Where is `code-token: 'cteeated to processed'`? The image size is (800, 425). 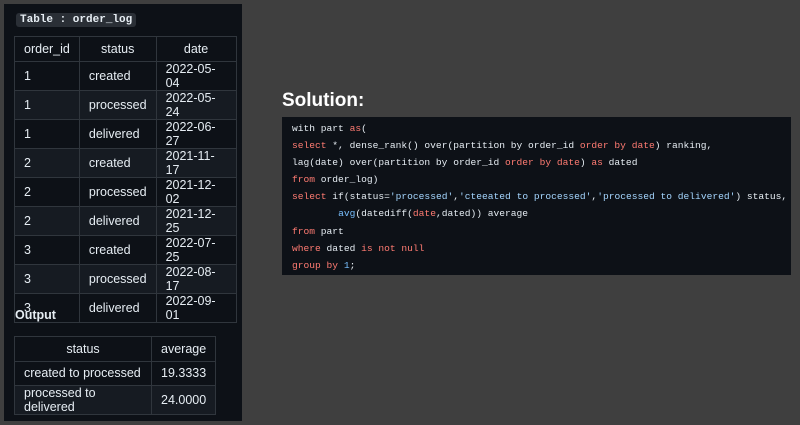 code-token: 'cteeated to processed' is located at coordinates (525, 197).